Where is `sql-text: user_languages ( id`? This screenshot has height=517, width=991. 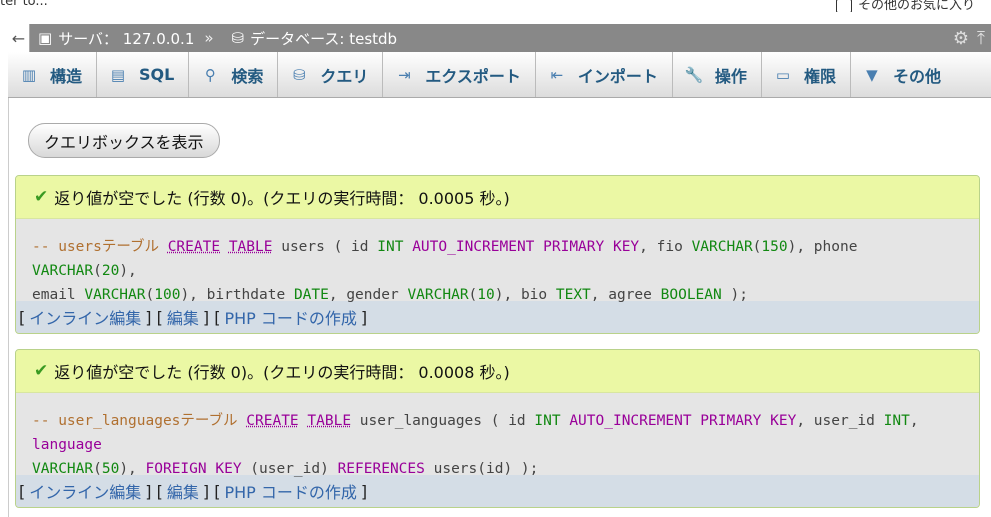
sql-text: user_languages ( id is located at coordinates (443, 421).